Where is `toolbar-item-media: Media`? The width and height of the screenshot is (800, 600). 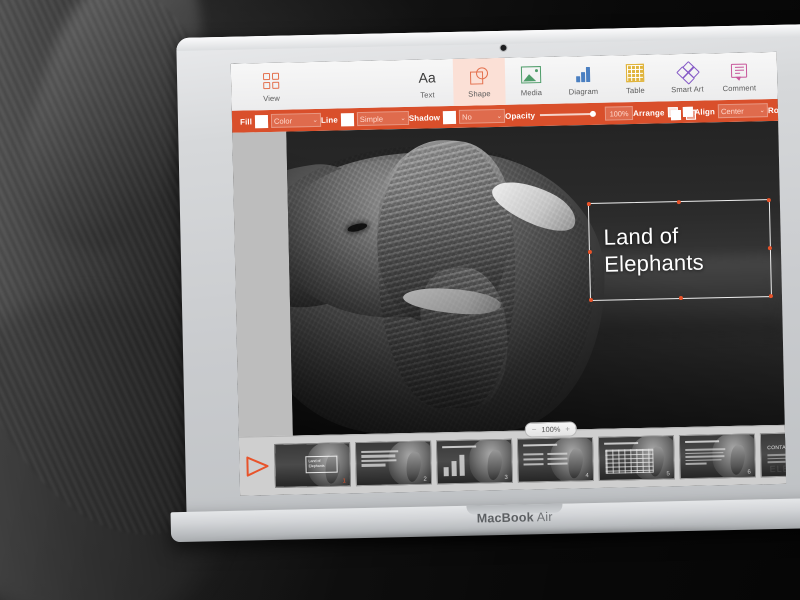
toolbar-item-media: Media is located at coordinates (531, 81).